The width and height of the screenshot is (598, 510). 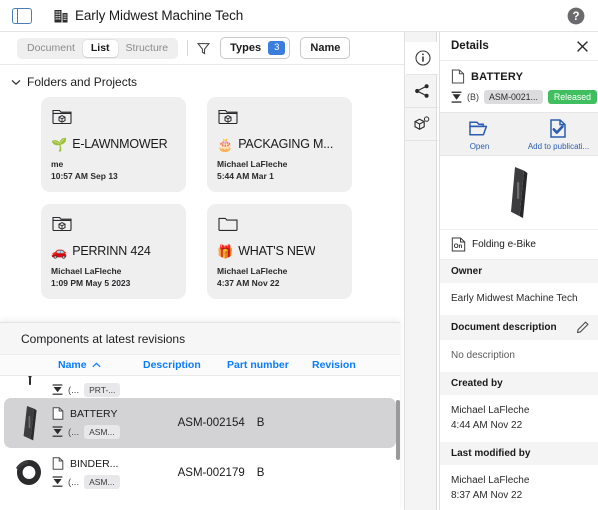 I want to click on row-revision: B, so click(x=260, y=423).